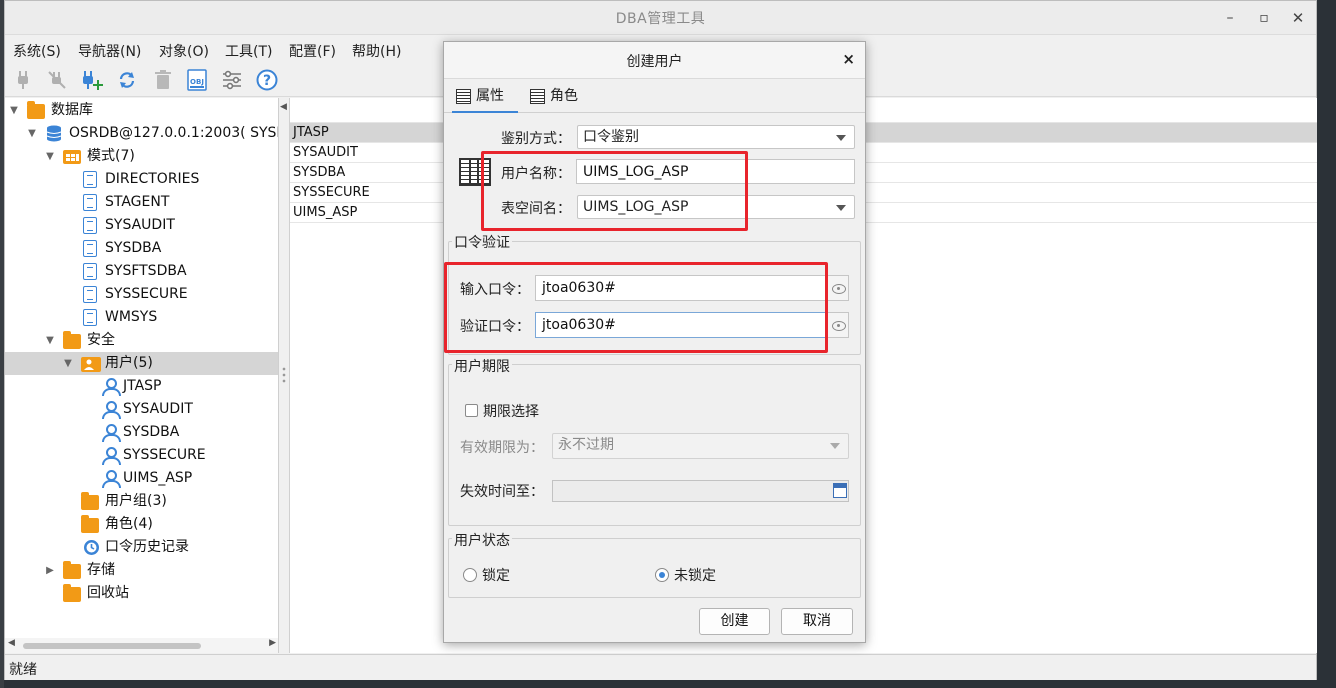 The height and width of the screenshot is (688, 1336). Describe the element at coordinates (141, 593) in the screenshot. I see `tree-node-recycle-bin: 回收站` at that location.